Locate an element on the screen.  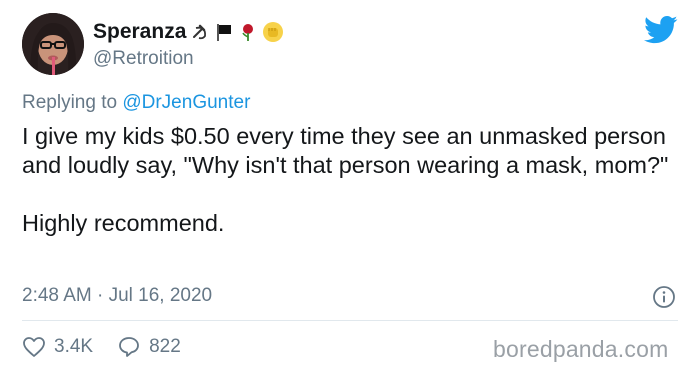
like-count: 3.4K is located at coordinates (74, 346).